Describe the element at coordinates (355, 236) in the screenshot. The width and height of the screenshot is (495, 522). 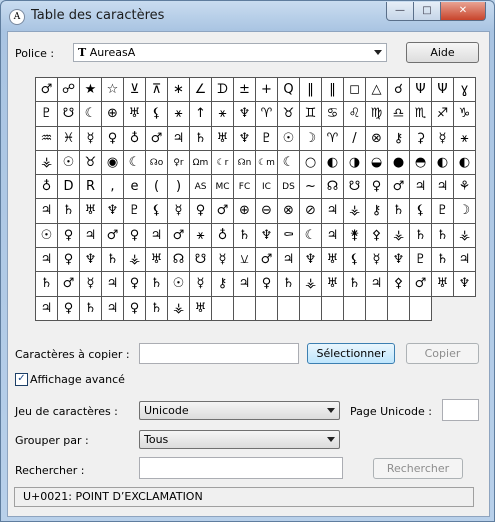
I see `character-cell: ⚵` at that location.